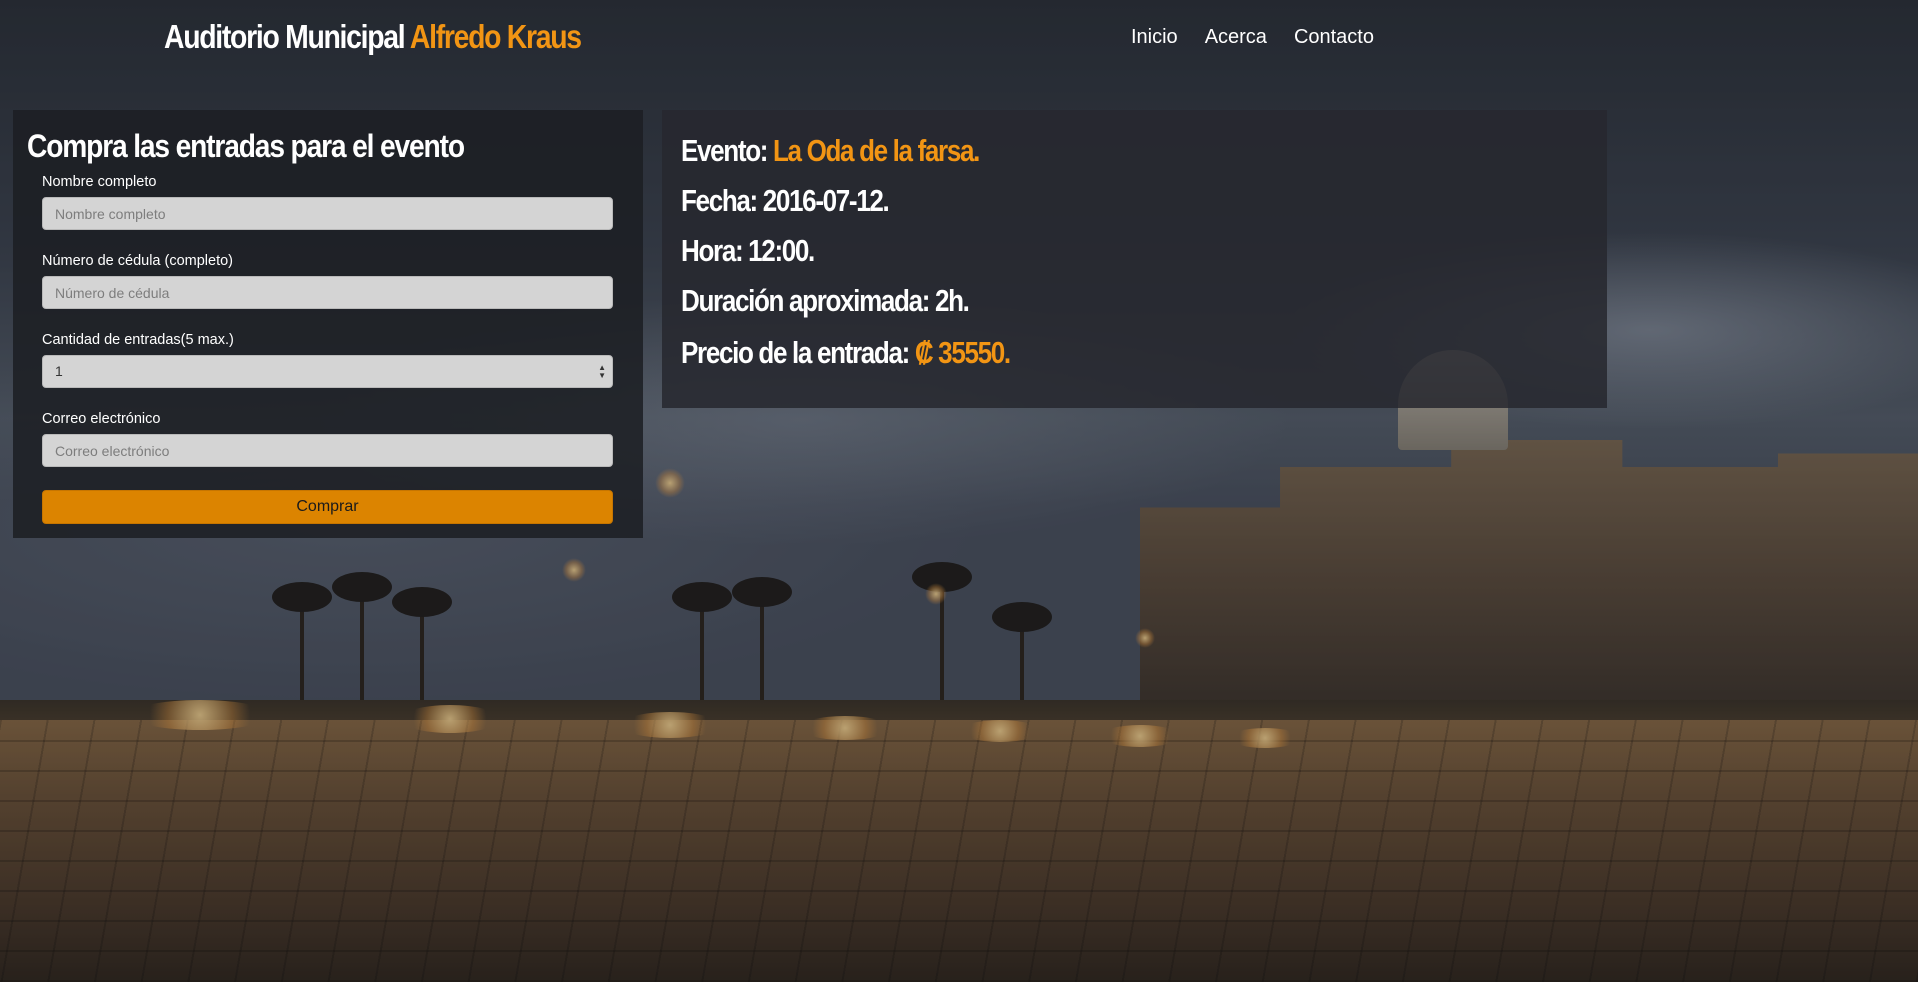 The image size is (1918, 982). What do you see at coordinates (602, 371) in the screenshot?
I see `select-arrows-icon: ▲ ▼` at bounding box center [602, 371].